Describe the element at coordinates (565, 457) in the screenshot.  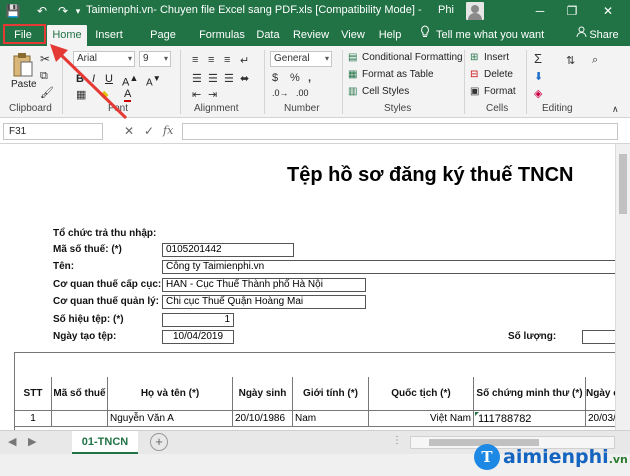
I see `watermark-text: aimienphi.vn` at that location.